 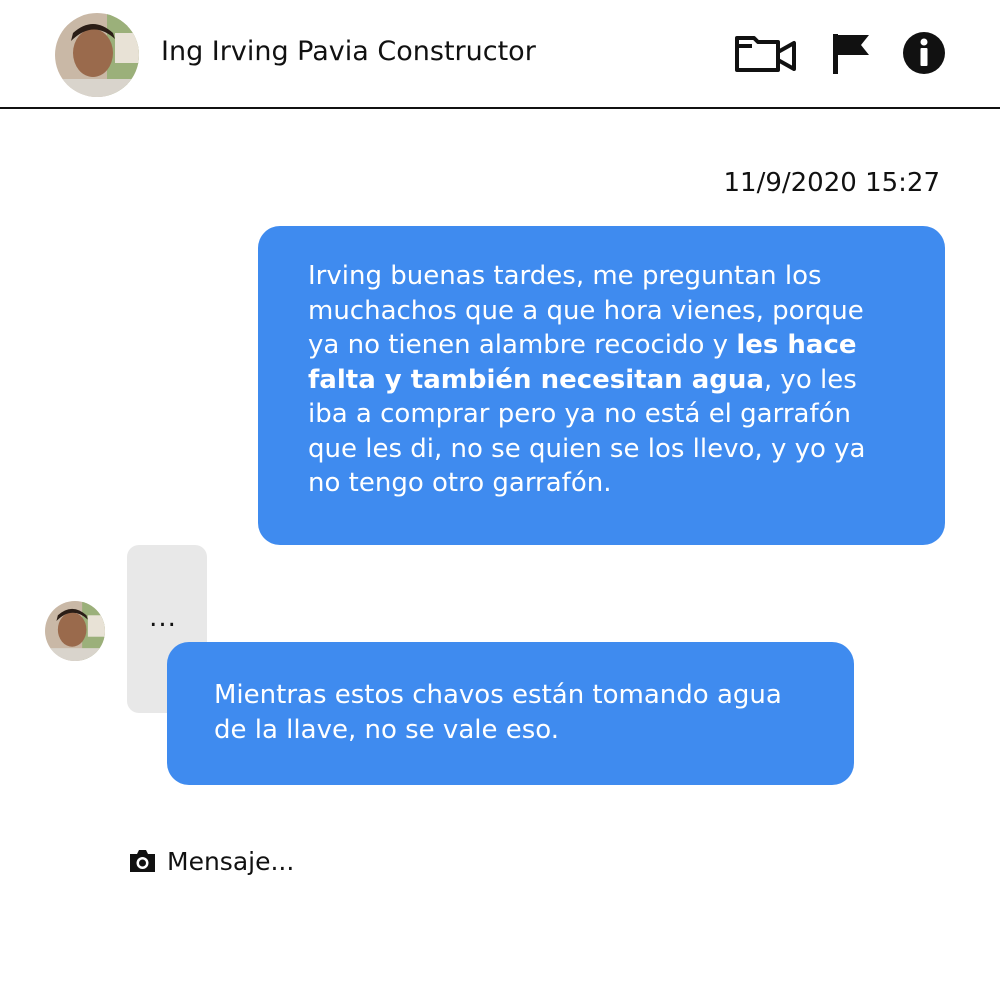 I want to click on message-input, so click(x=417, y=861).